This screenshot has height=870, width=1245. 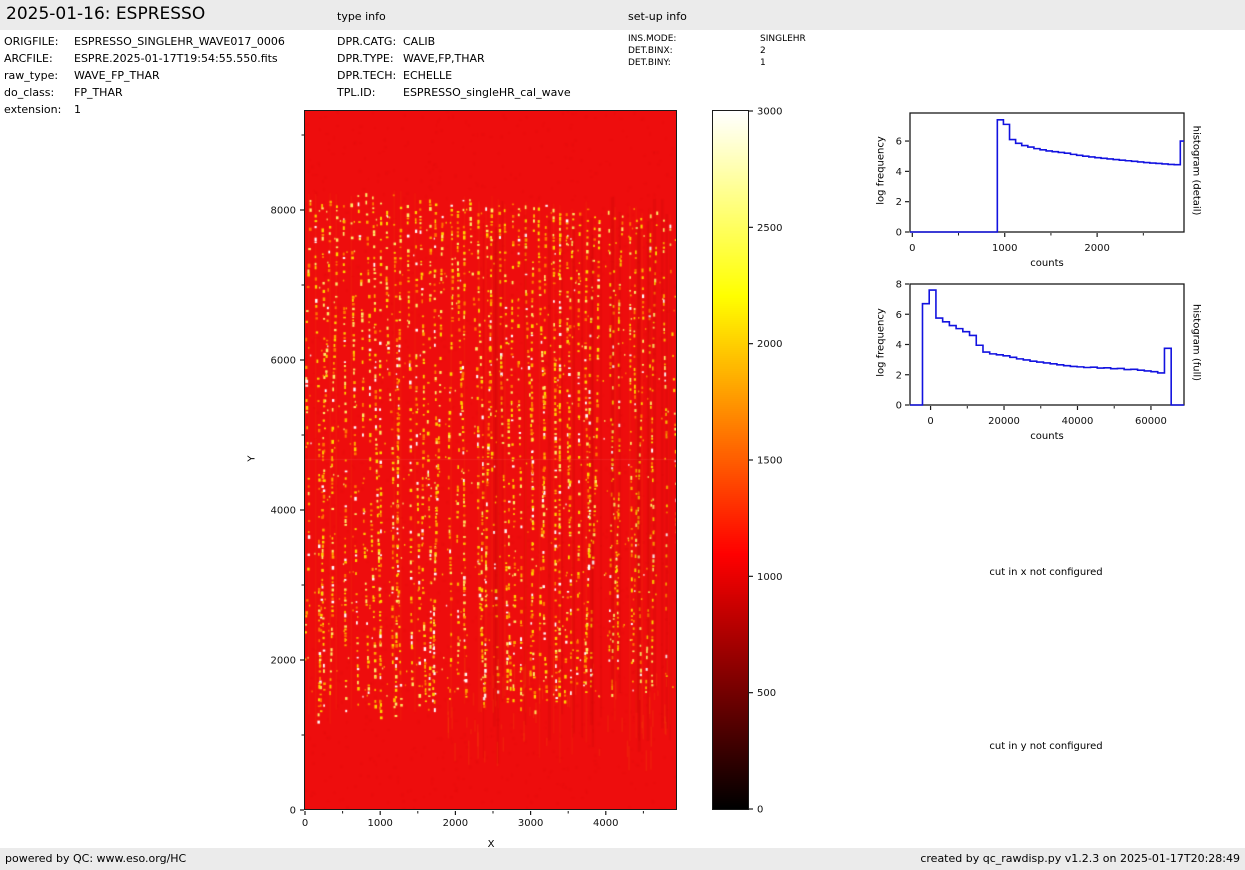 I want to click on x-tick-label: 4000, so click(x=605, y=823).